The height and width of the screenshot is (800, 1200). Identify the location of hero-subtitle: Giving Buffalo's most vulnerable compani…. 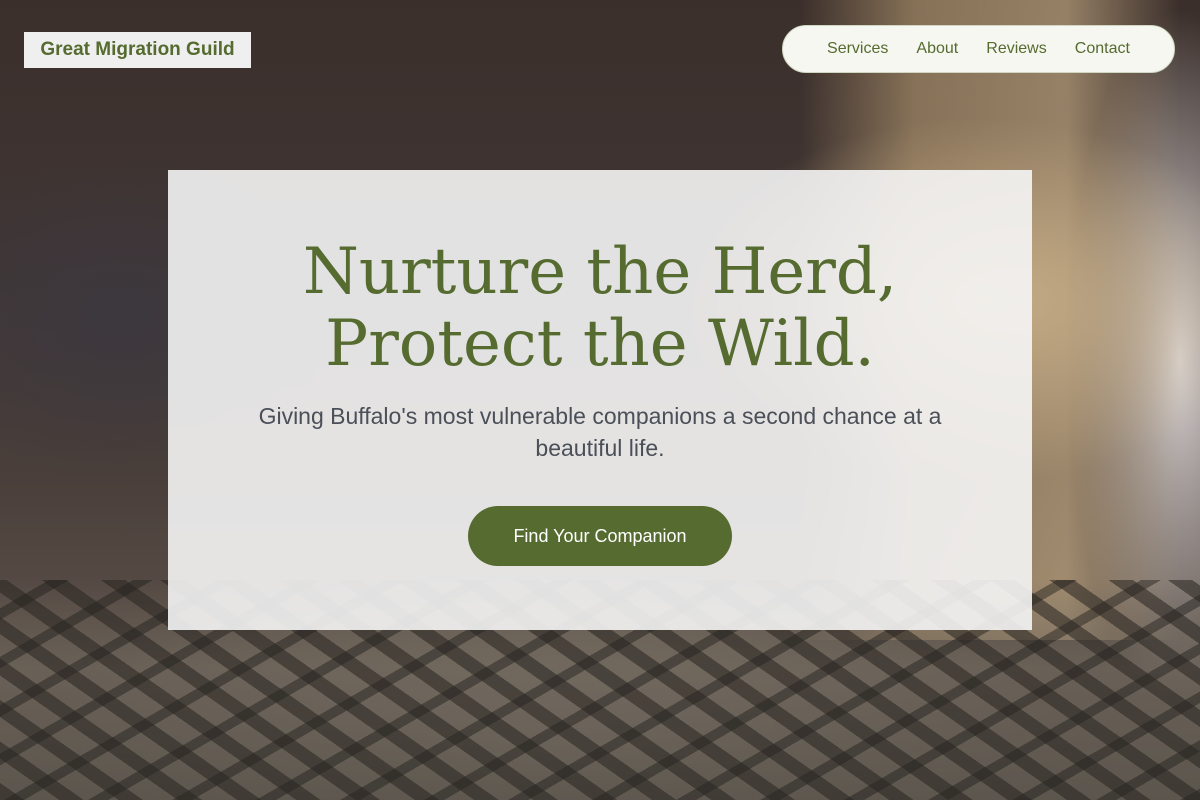
(600, 432).